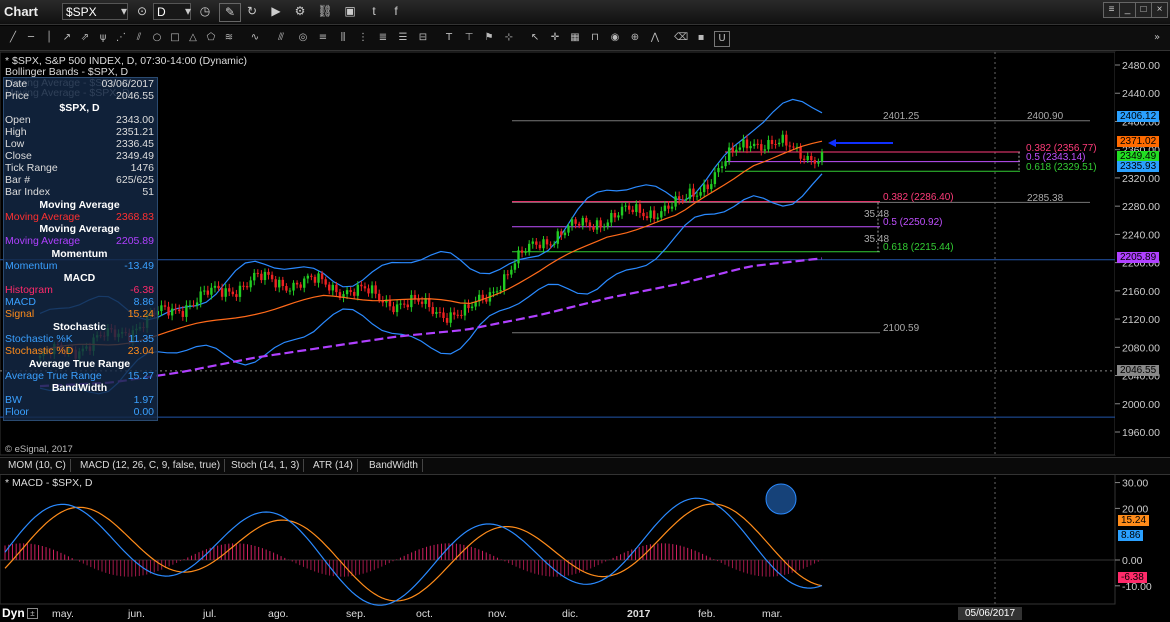 This screenshot has height=622, width=1170. What do you see at coordinates (79, 144) in the screenshot?
I see `legend-row: Low 2336.45` at bounding box center [79, 144].